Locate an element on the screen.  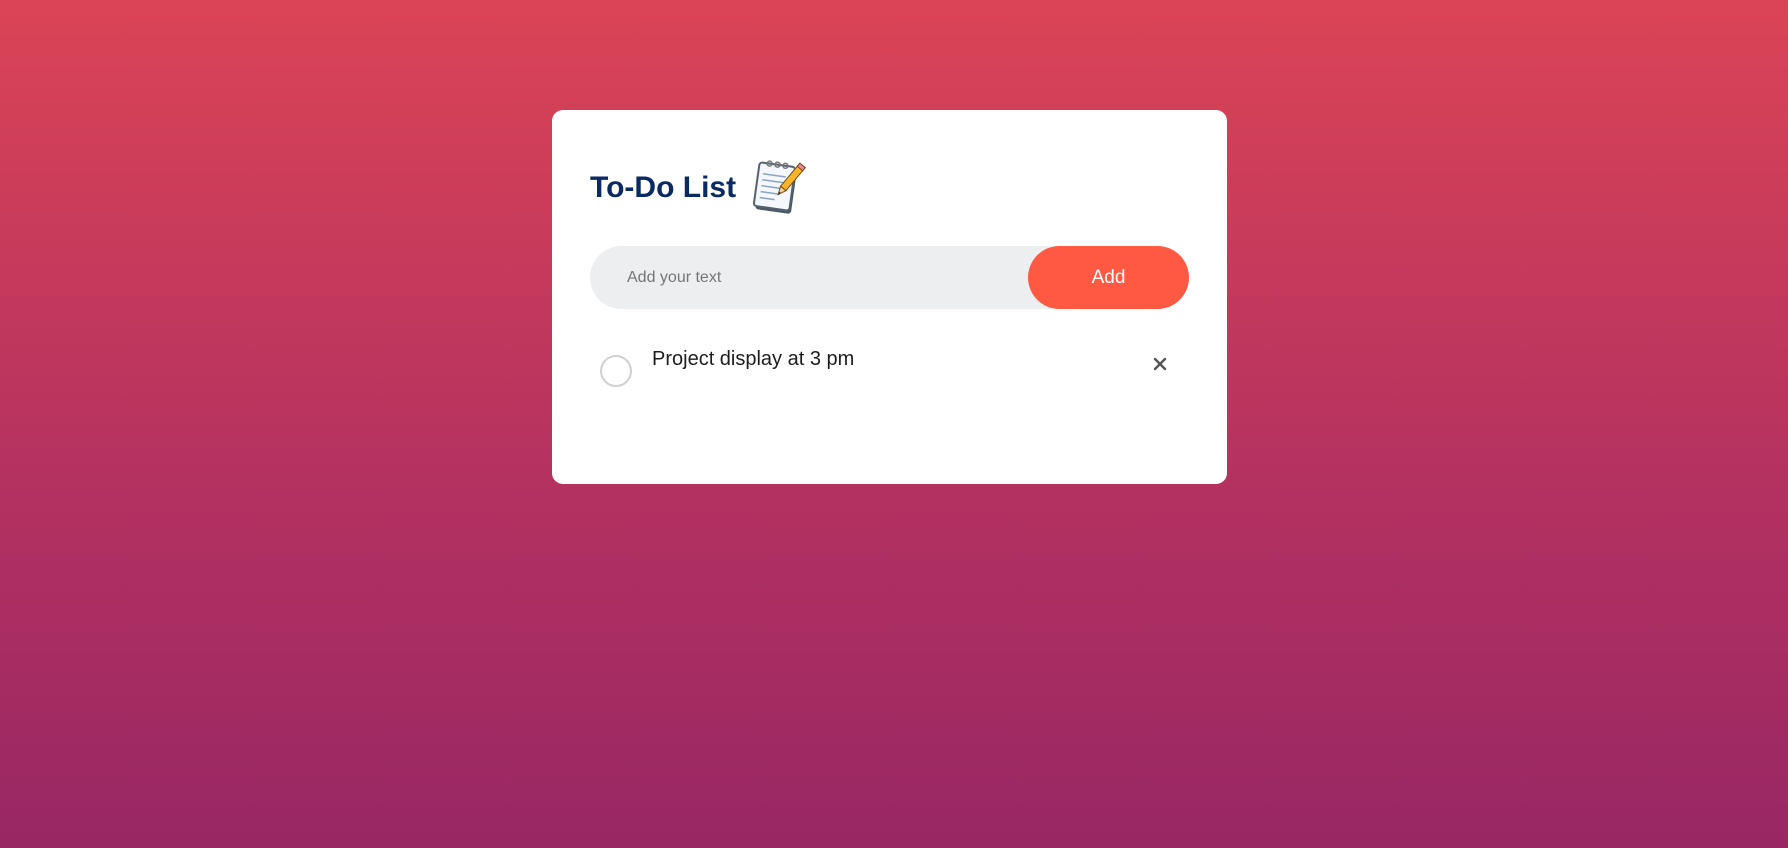
unchecked-circle-icon is located at coordinates (616, 371).